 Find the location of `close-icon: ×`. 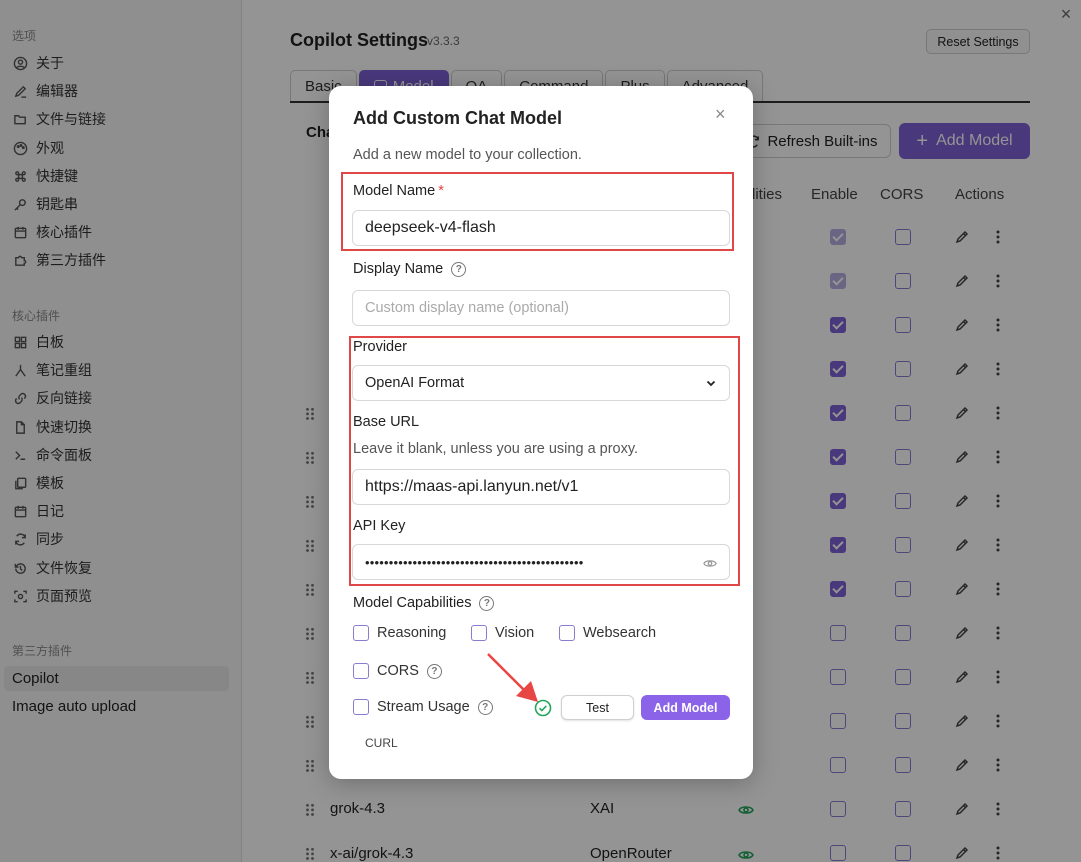

close-icon: × is located at coordinates (720, 114).